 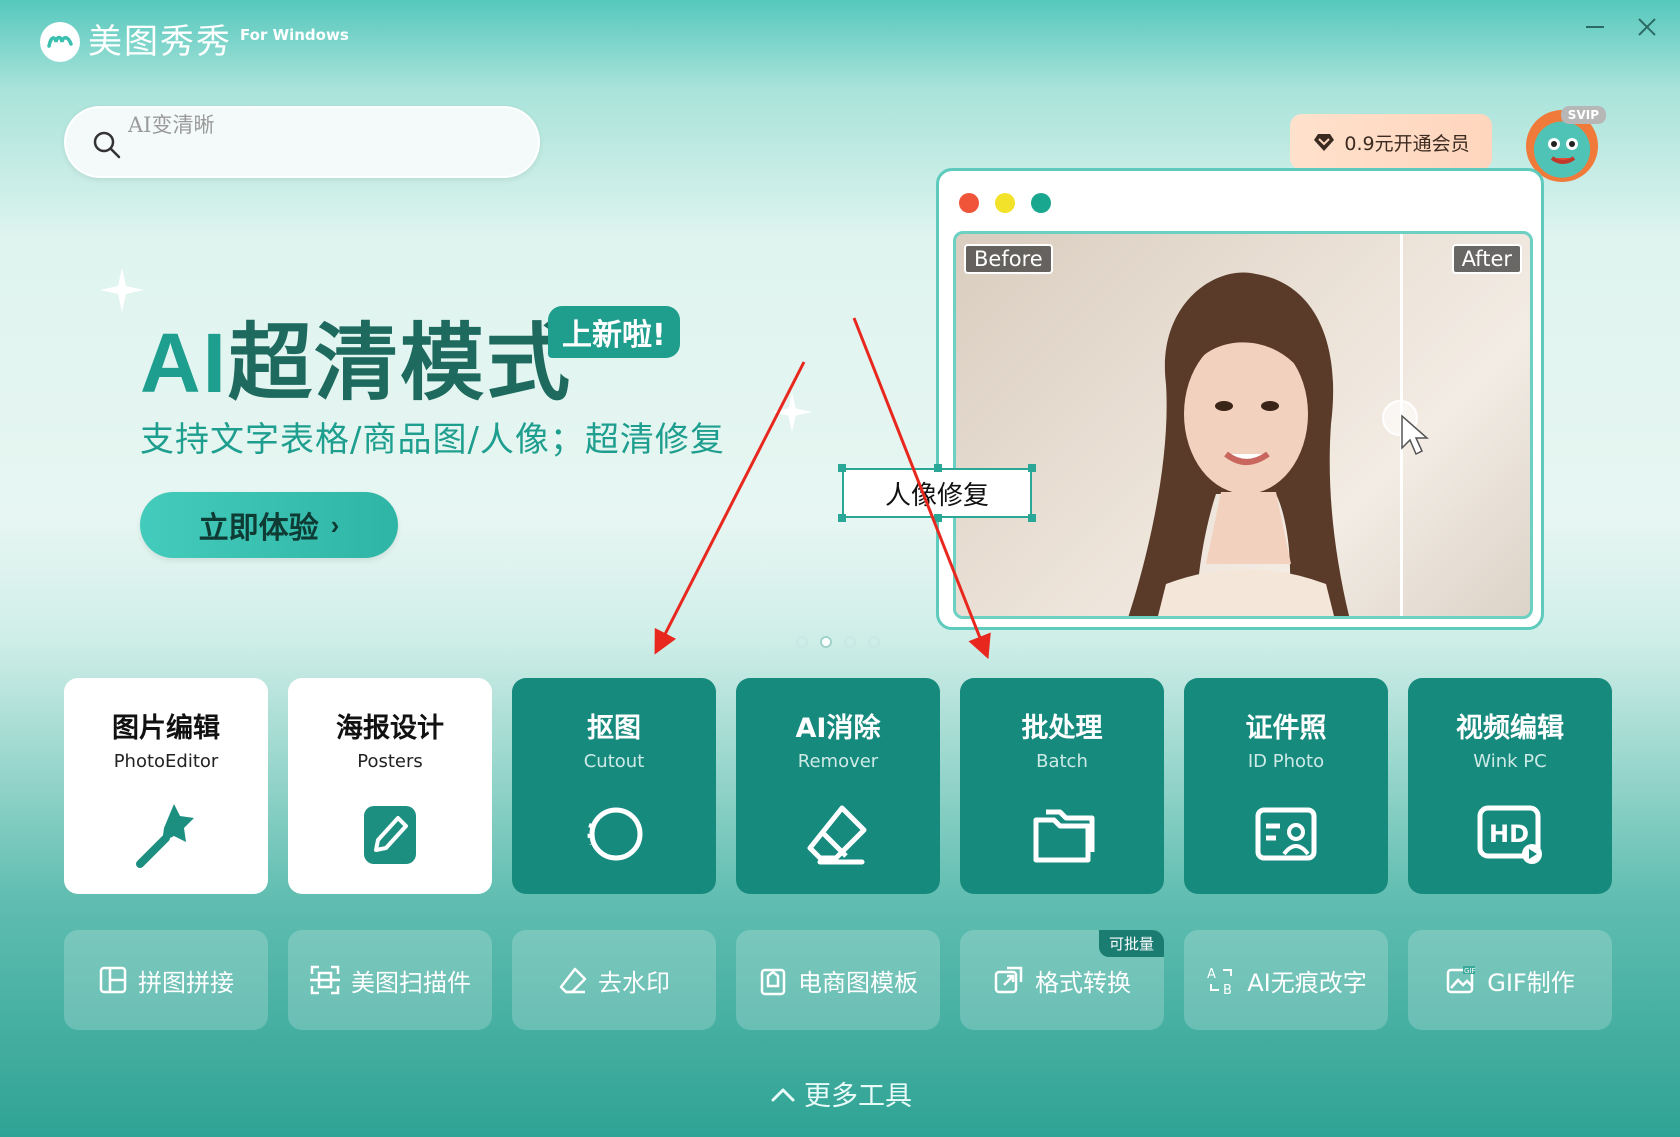 I want to click on mini-scan: 美图扫描件, so click(x=390, y=980).